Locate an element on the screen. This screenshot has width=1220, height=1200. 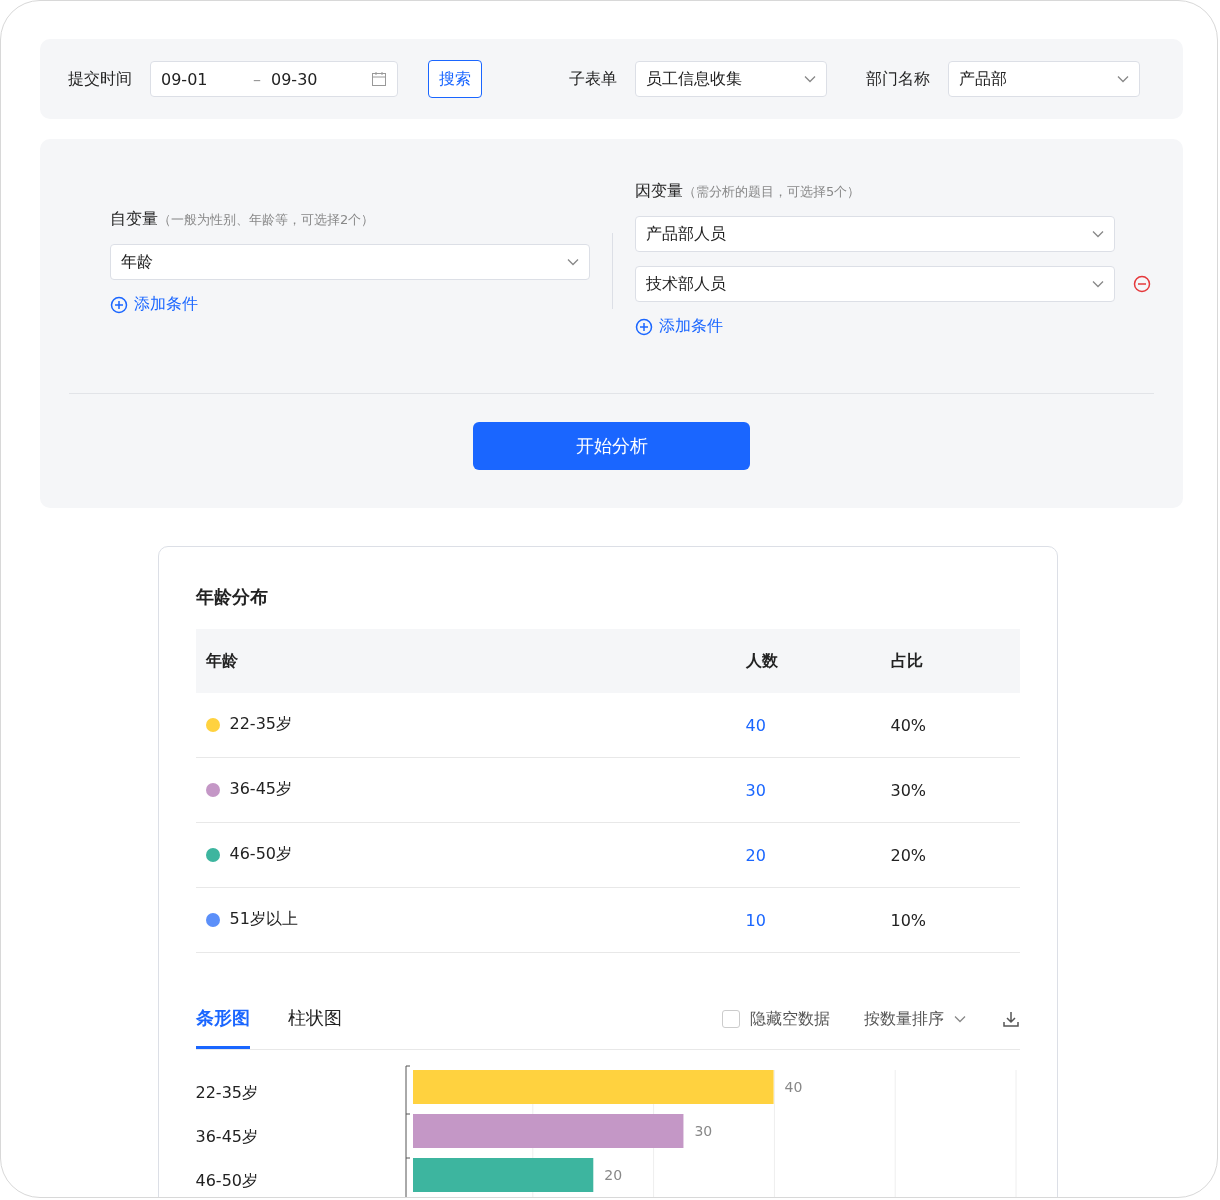
table-cell: 10% is located at coordinates (908, 920).